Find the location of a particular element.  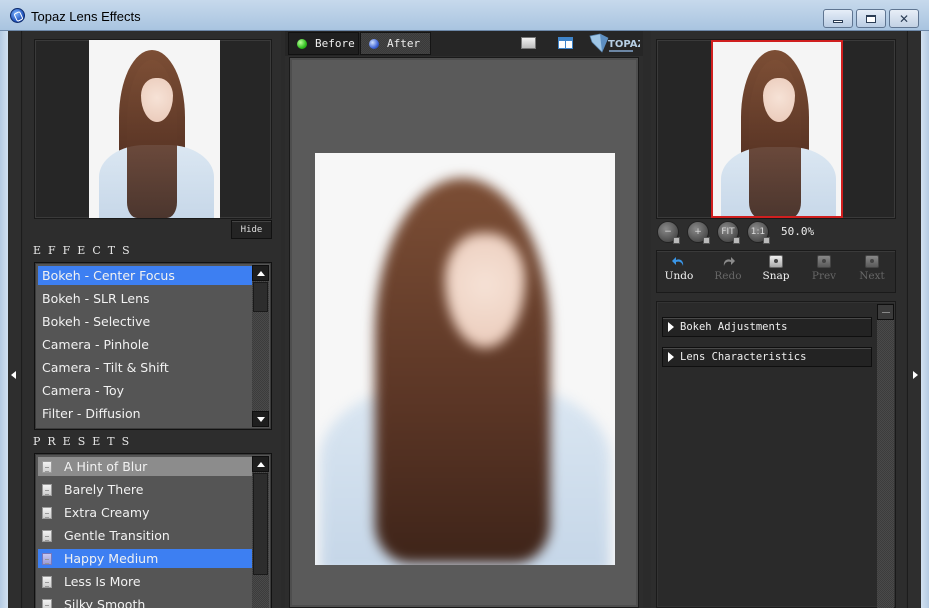

title-bar: Topaz Lens Effects ✕ is located at coordinates (464, 15).